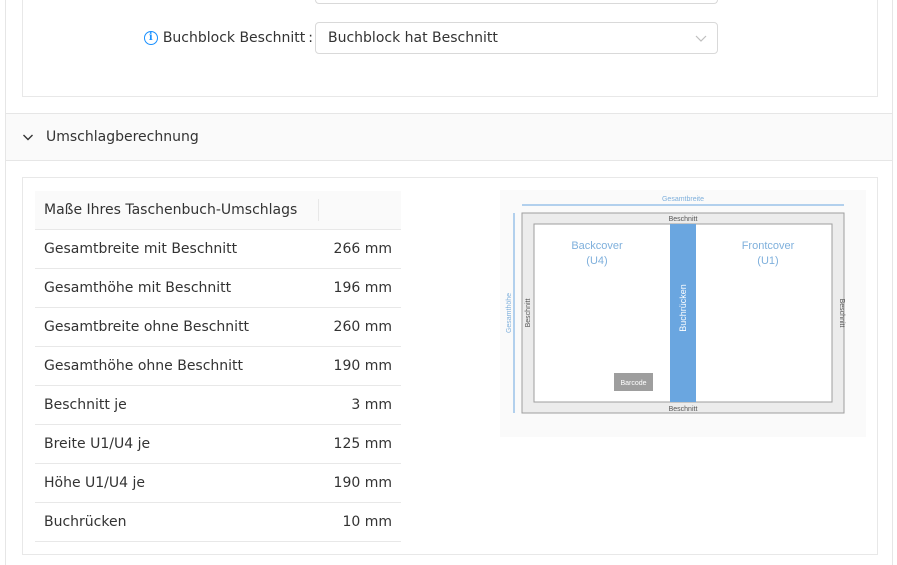 This screenshot has width=897, height=565. I want to click on table-row: Gesamthöhe mit Beschnitt 196 mm, so click(218, 288).